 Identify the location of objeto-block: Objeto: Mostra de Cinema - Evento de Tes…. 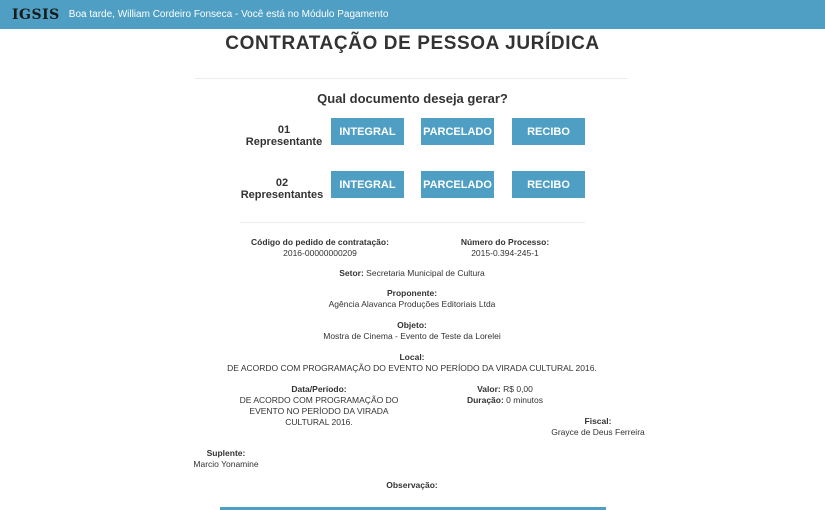
(412, 331).